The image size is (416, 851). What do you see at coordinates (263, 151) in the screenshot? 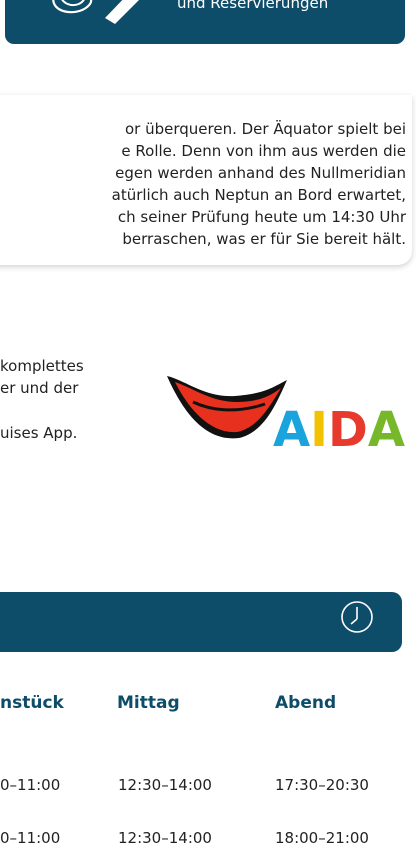
I see `info-line: e Rolle. Denn von ihm aus werden die` at bounding box center [263, 151].